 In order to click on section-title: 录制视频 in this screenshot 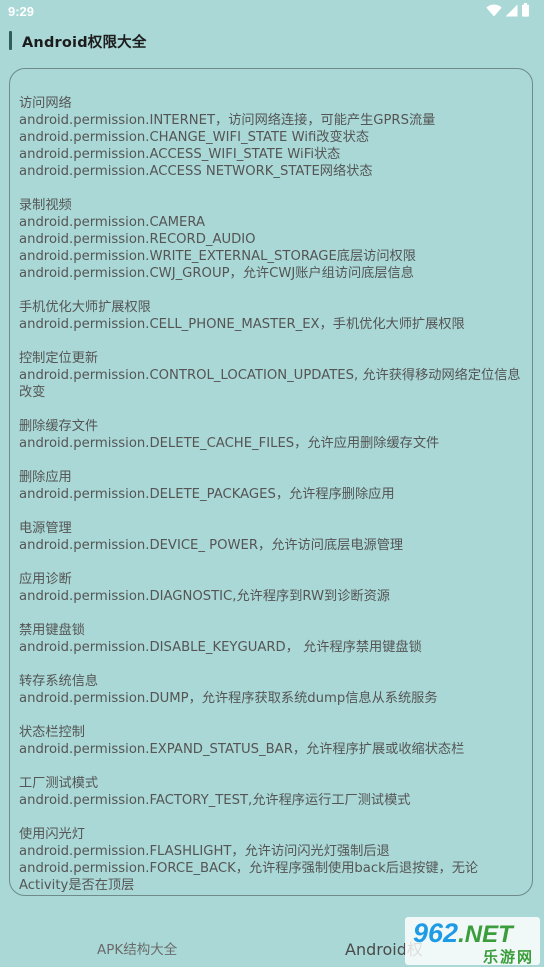, I will do `click(45, 205)`.